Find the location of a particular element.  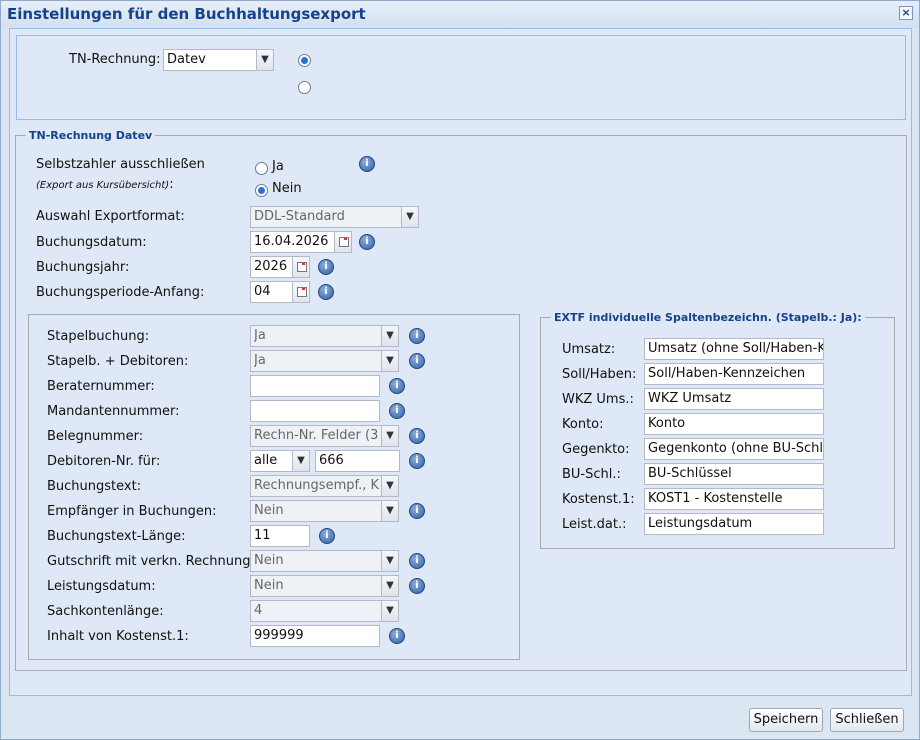

buchungstext-value: Rechnungsempf., Kurs is located at coordinates (316, 485).